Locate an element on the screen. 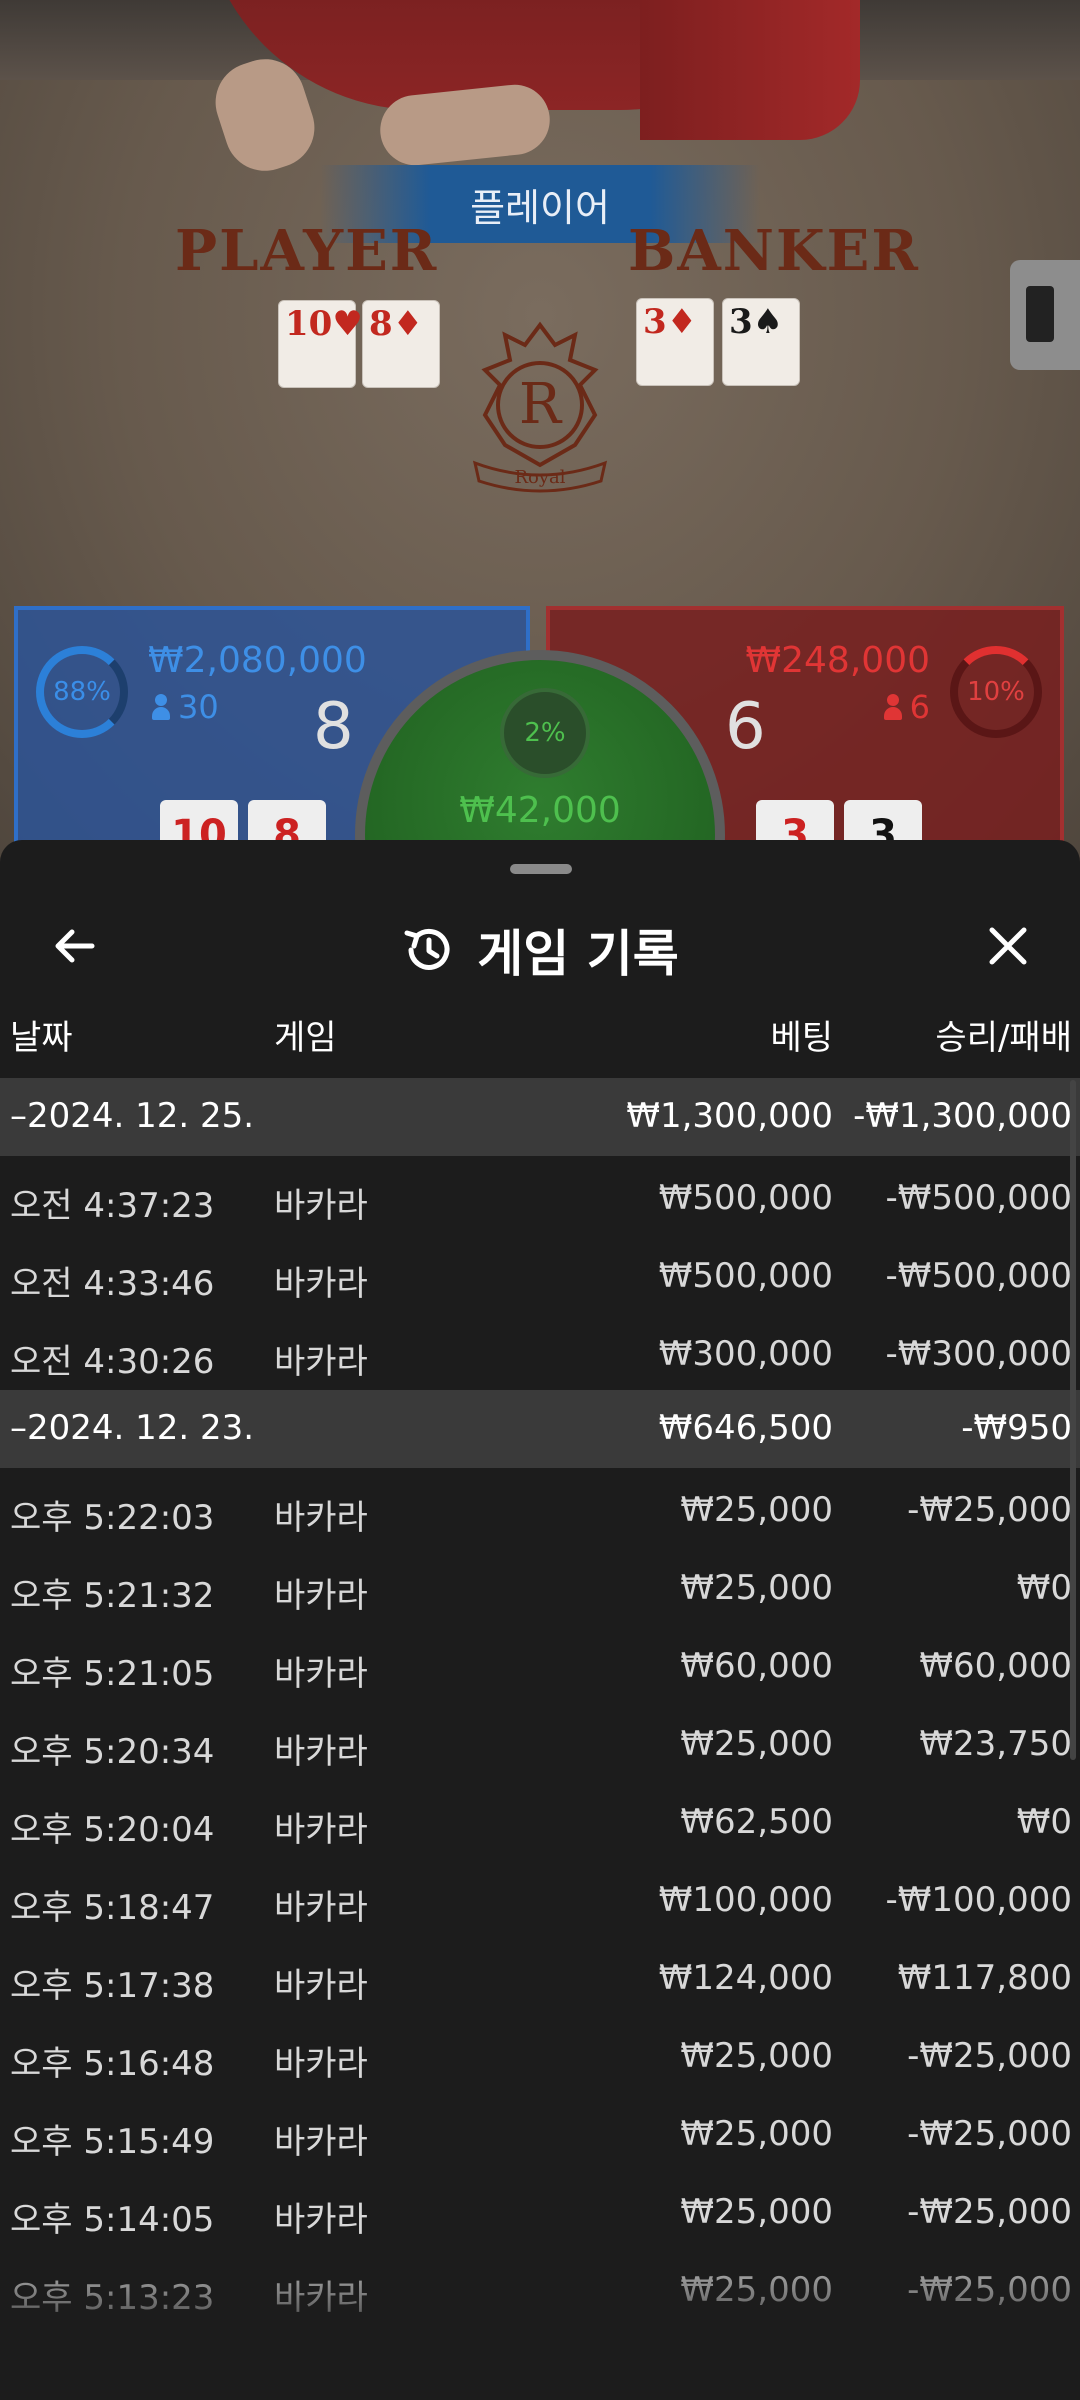 This screenshot has width=1080, height=2400. row-bet: ₩124,000 is located at coordinates (745, 1978).